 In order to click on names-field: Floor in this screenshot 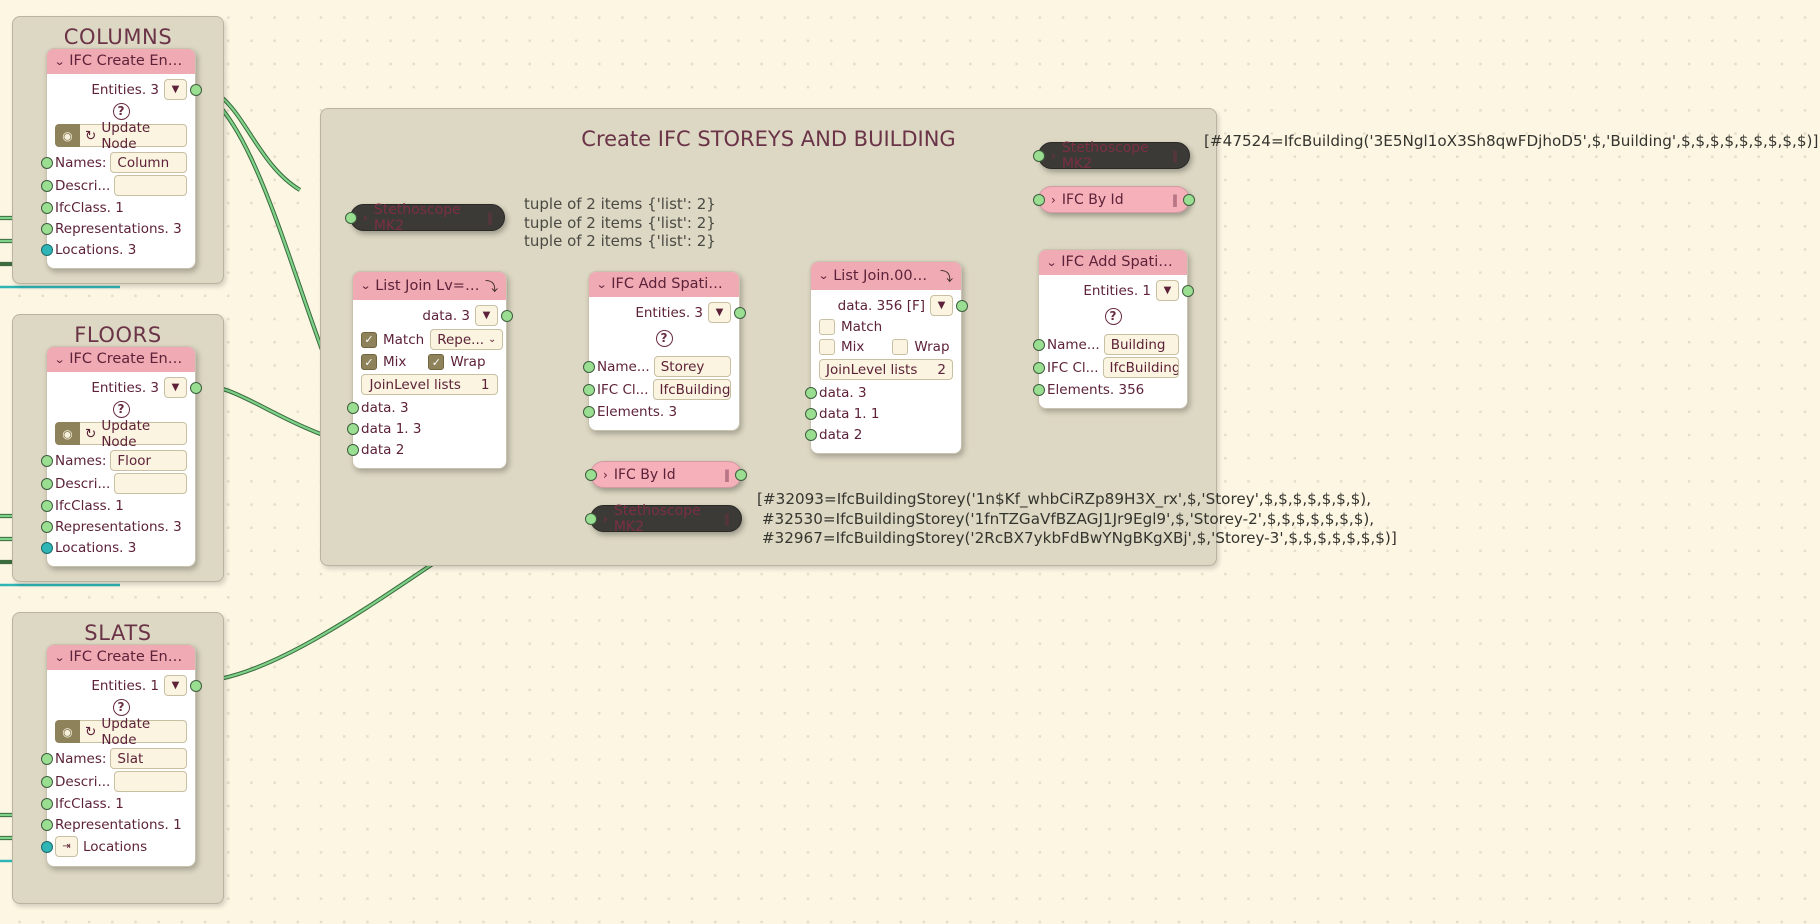, I will do `click(148, 460)`.